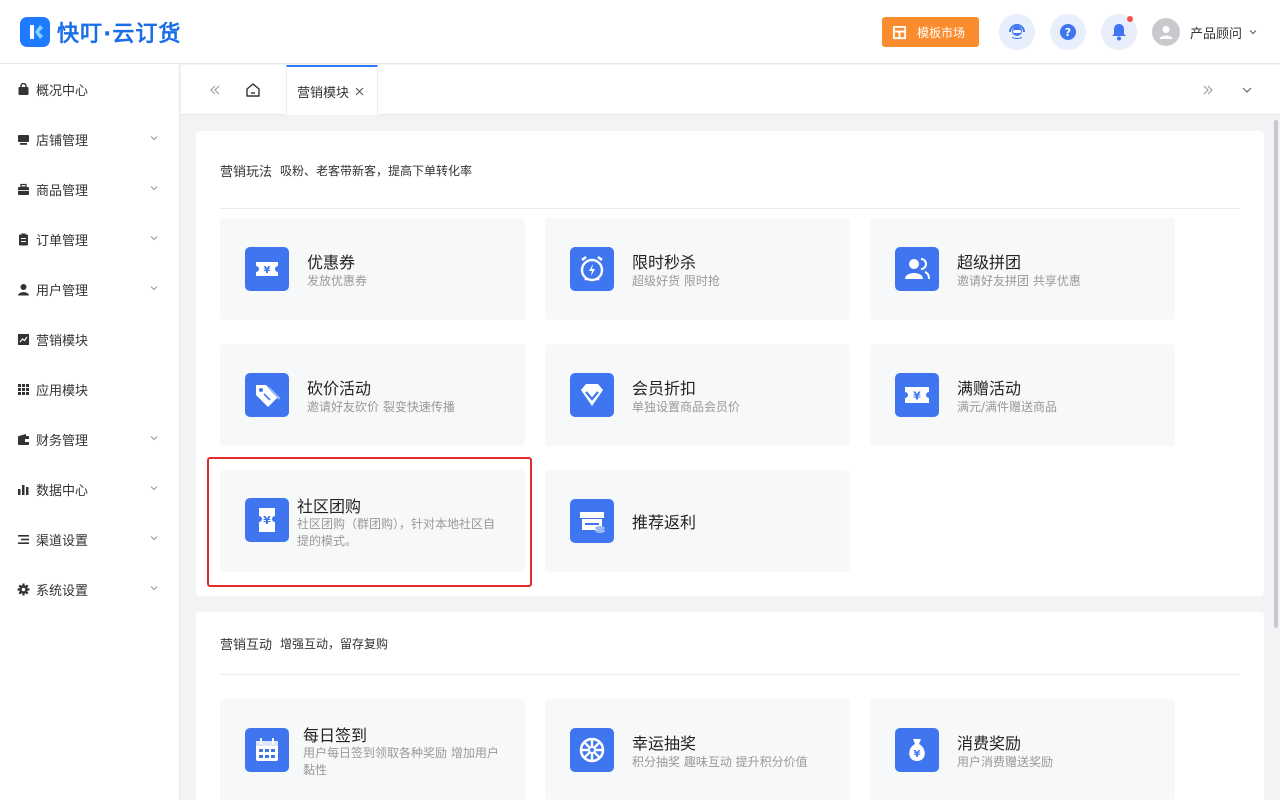 The height and width of the screenshot is (800, 1280). Describe the element at coordinates (89, 389) in the screenshot. I see `sidebar-item-apps: 应用模块` at that location.